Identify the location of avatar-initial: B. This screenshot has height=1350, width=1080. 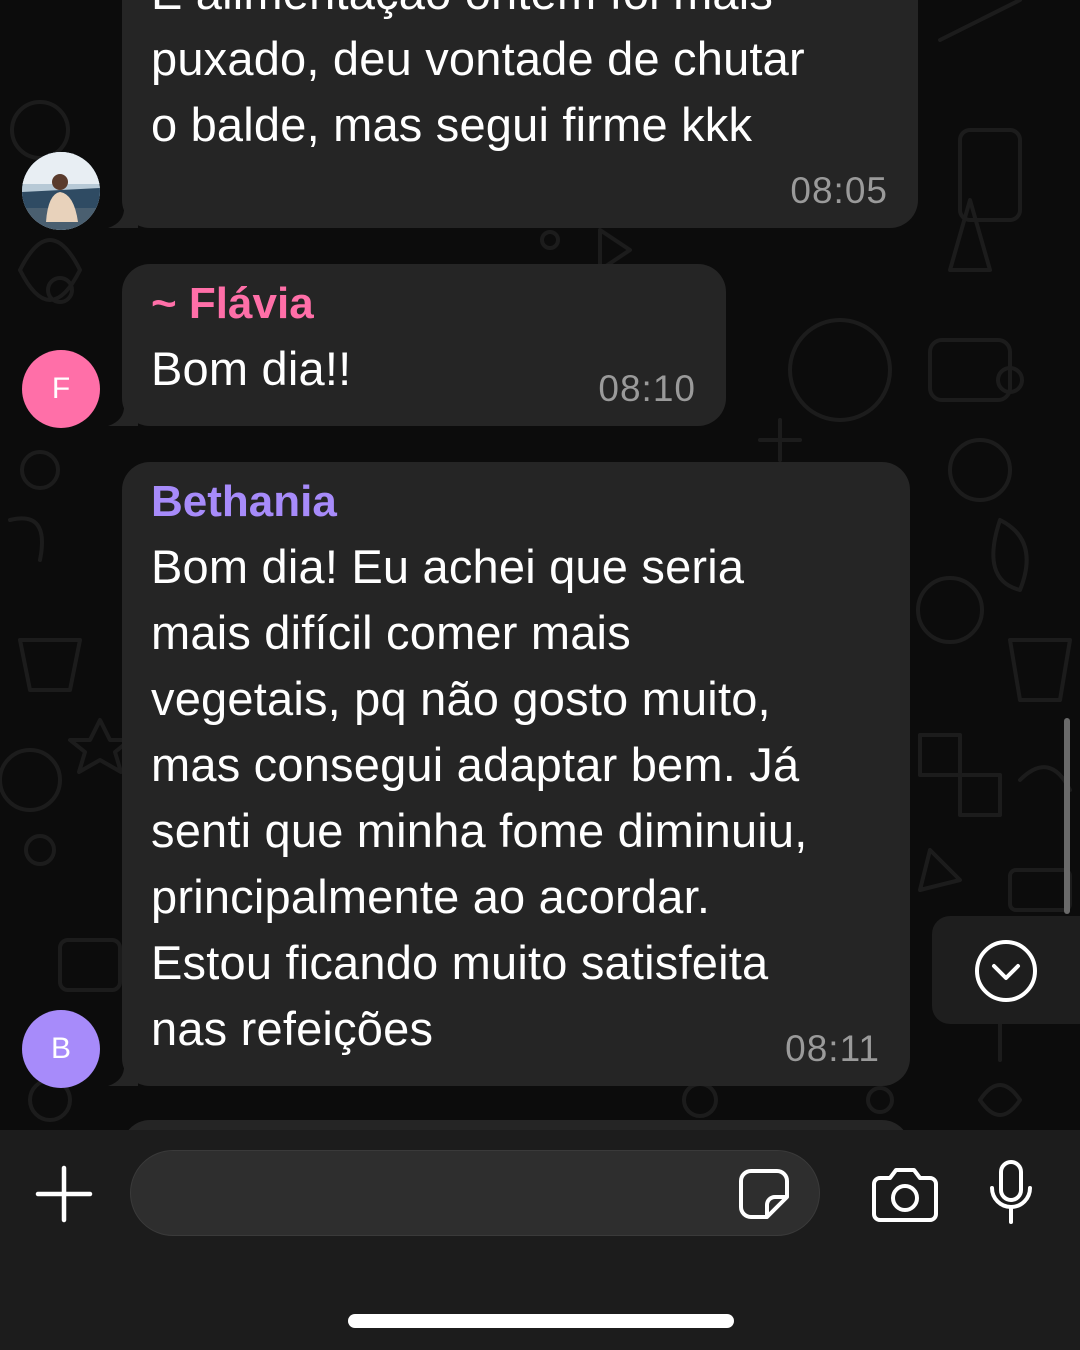
(60, 1048).